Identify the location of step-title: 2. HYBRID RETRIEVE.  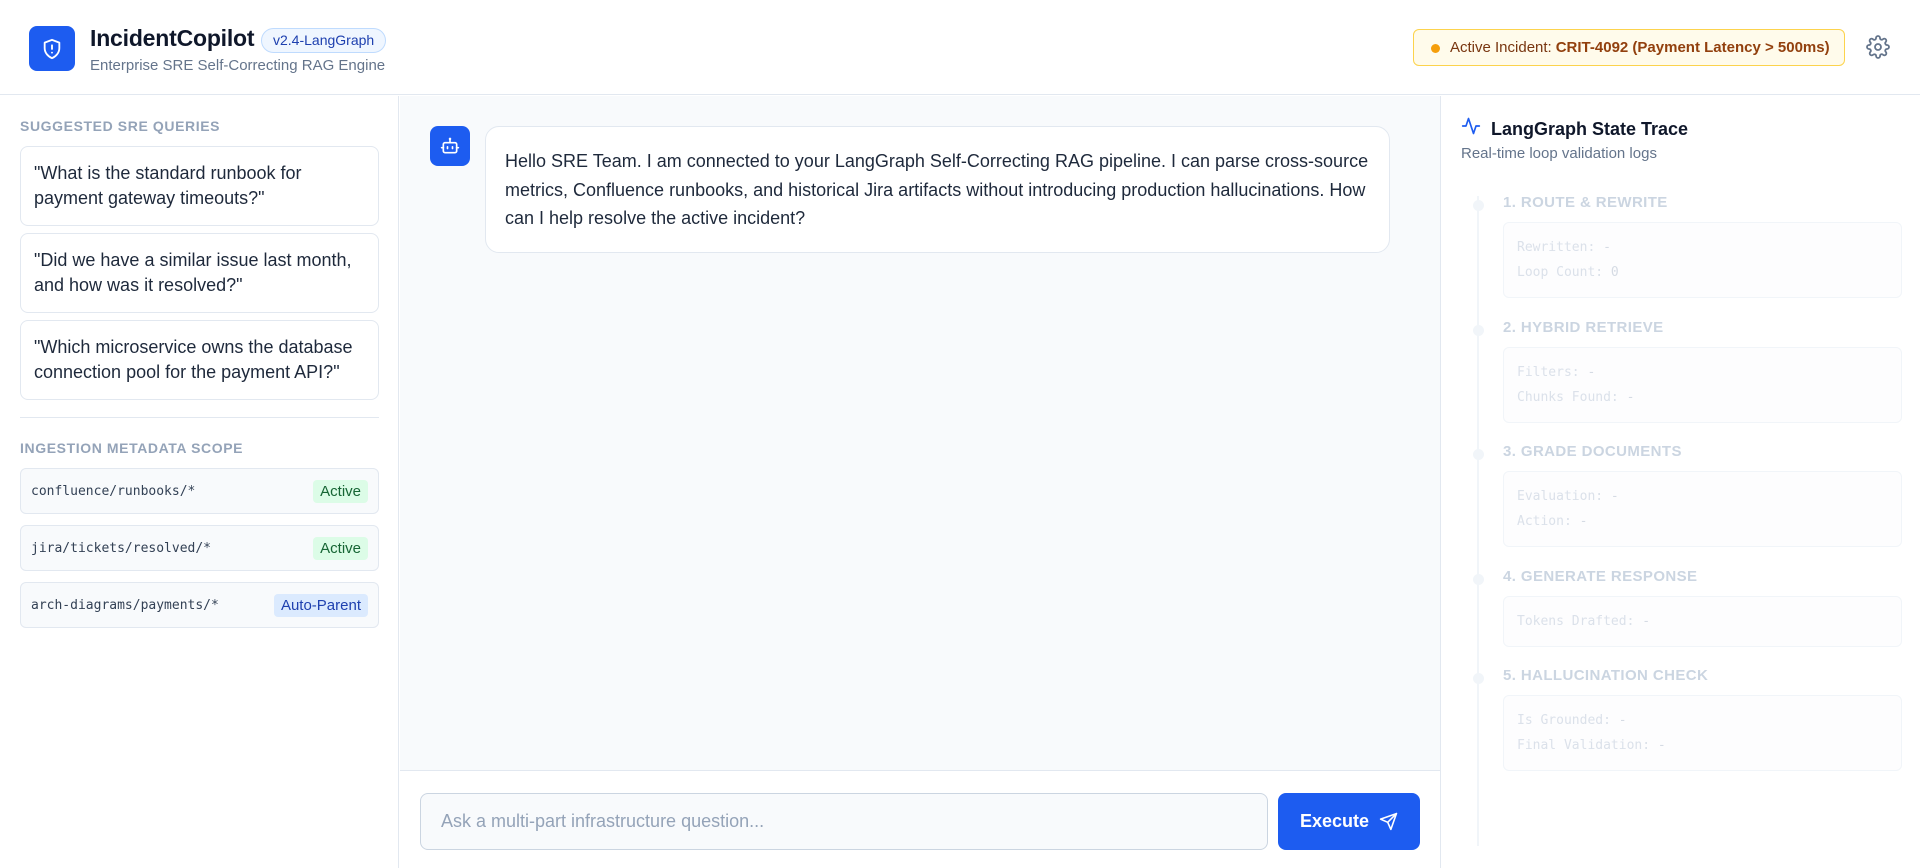
(1583, 327).